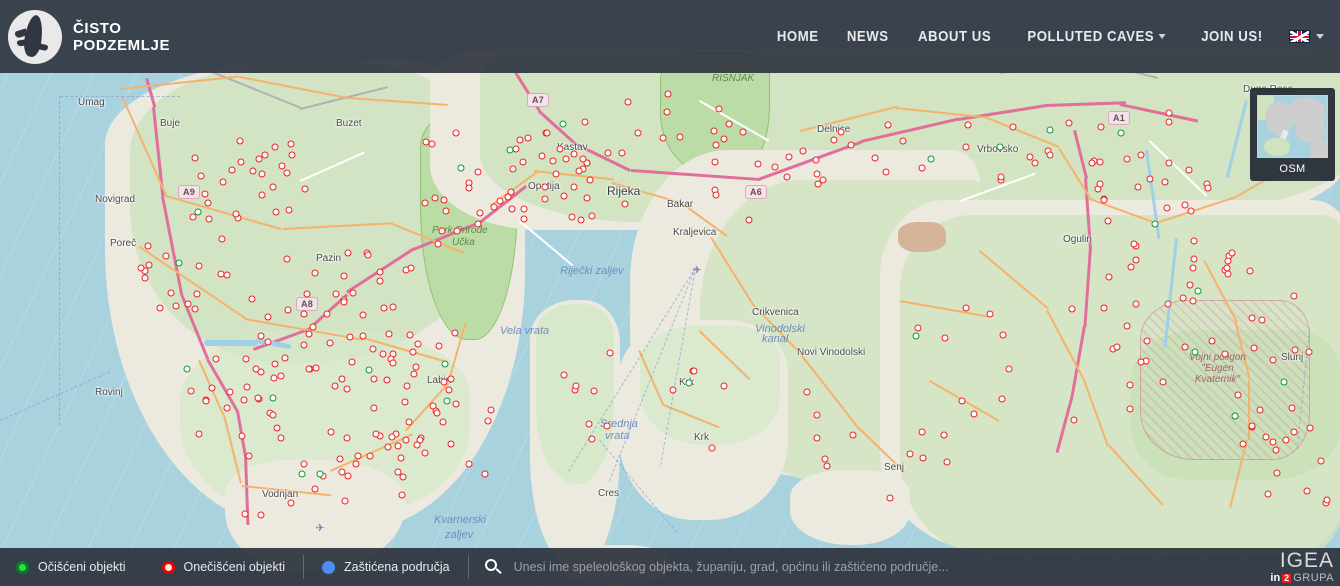 The image size is (1340, 586). I want to click on nav-item-about-us: ABOUT US, so click(954, 36).